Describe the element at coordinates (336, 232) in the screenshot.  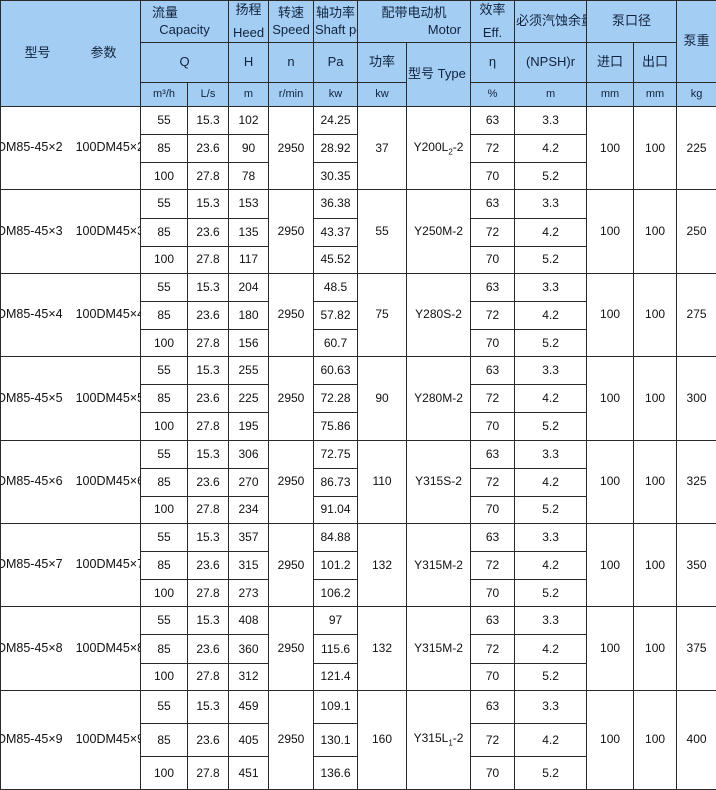
I see `cell-shaft-power: 43.37` at that location.